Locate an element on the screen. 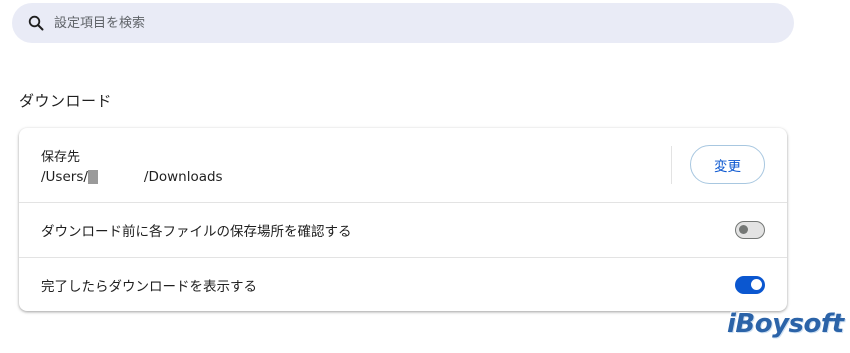  section-title: ダウンロード is located at coordinates (66, 101).